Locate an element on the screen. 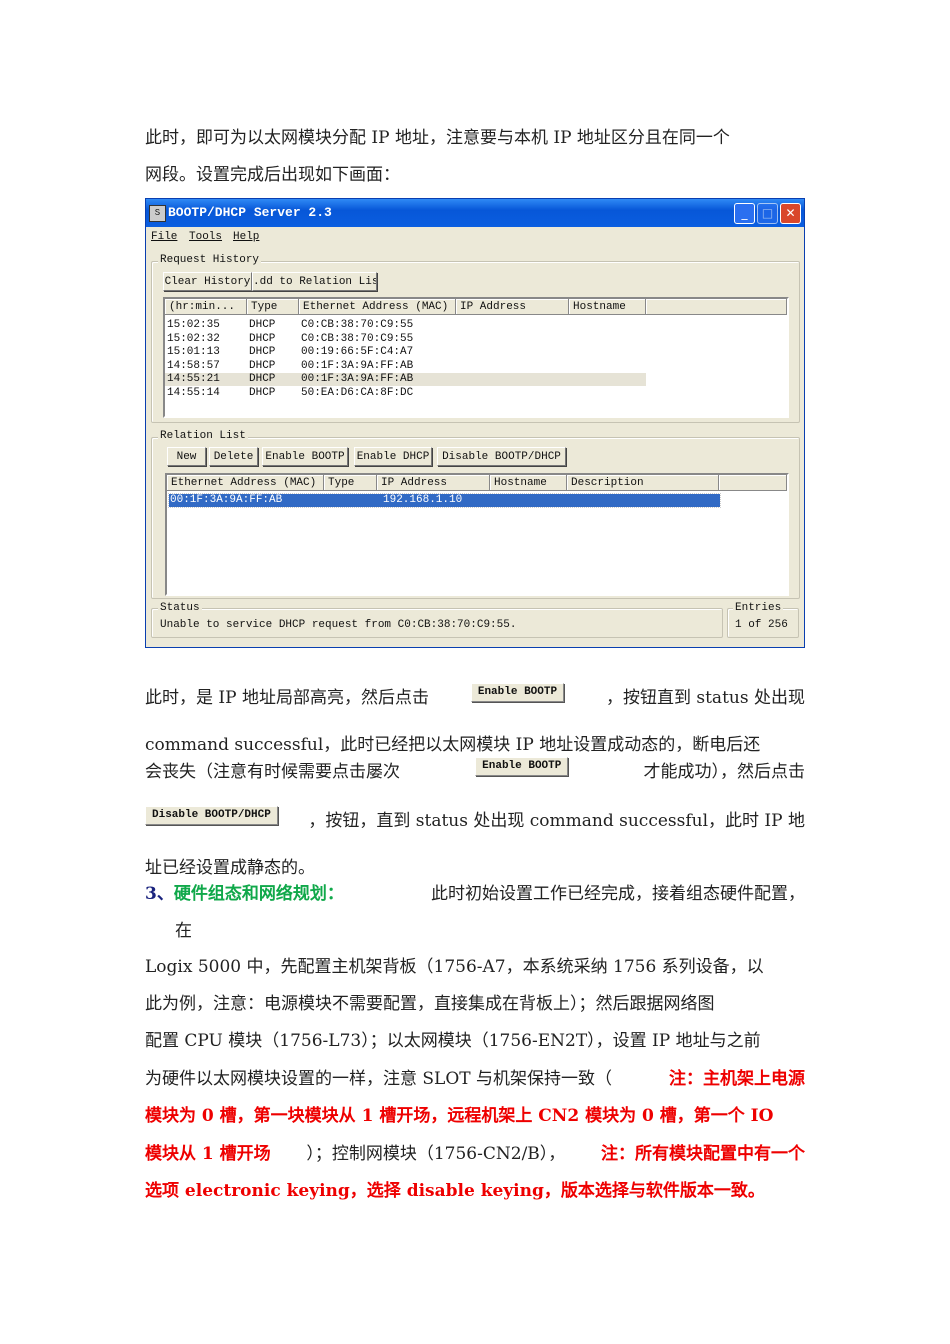 This screenshot has height=1344, width=950. status-label: Status is located at coordinates (180, 608).